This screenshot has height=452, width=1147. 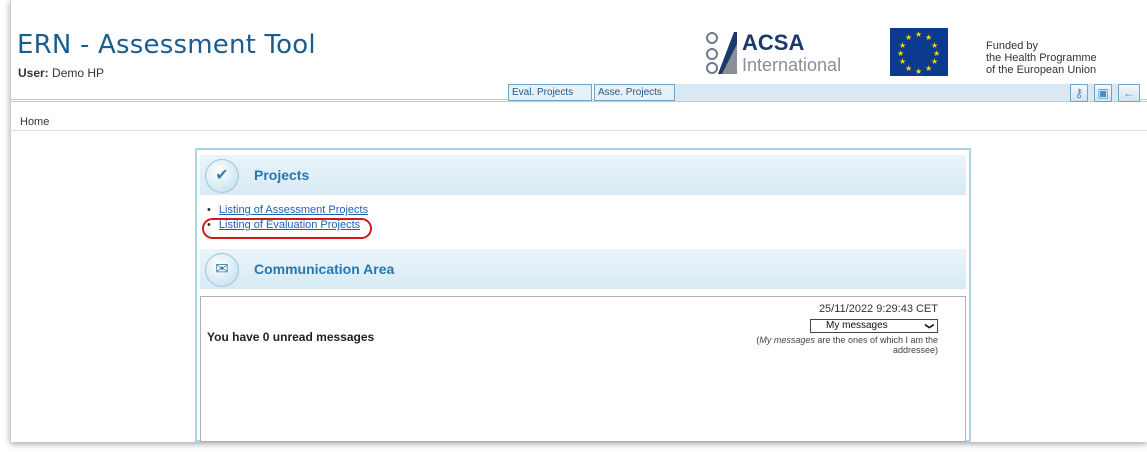 I want to click on timestamp: 25/11/2022 9:29:43 CET, so click(x=878, y=309).